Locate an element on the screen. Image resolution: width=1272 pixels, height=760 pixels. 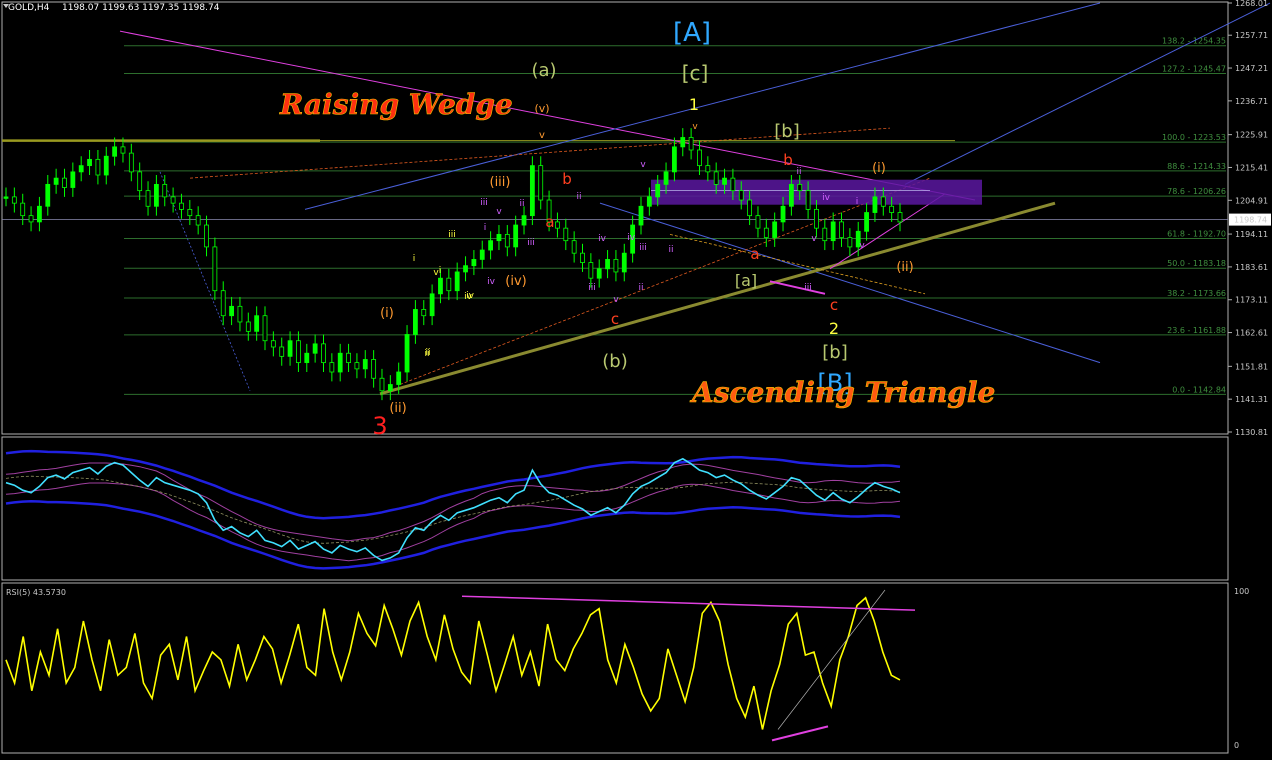
price-label: 1162.61 is located at coordinates (1251, 333).